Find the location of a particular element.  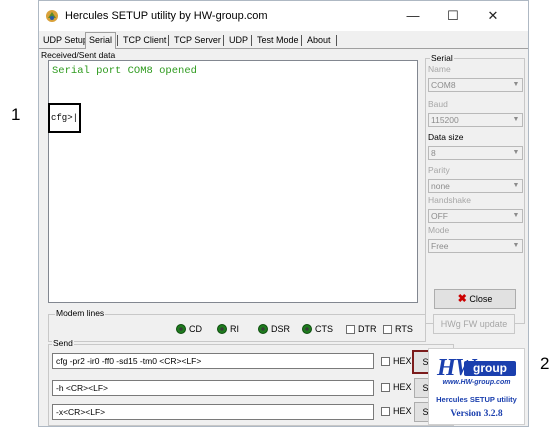

window-title: Hercules SETUP utility by HW-group.com is located at coordinates (166, 16).